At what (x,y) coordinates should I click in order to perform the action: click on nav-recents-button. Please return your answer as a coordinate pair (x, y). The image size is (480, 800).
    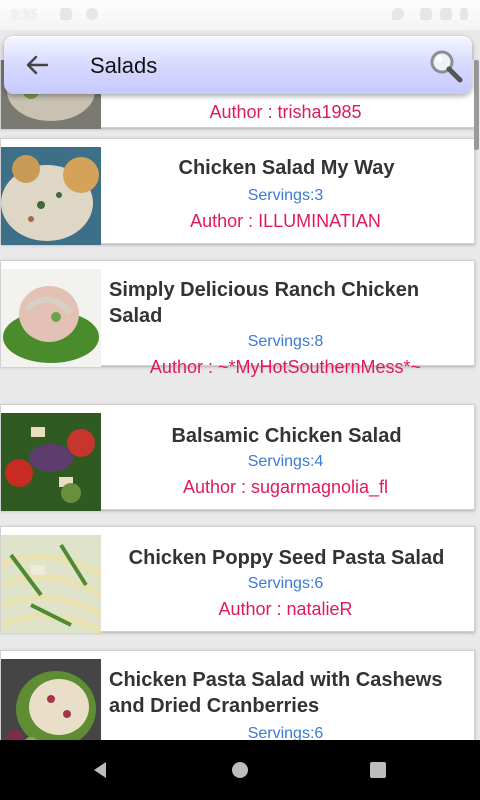
    Looking at the image, I should click on (378, 772).